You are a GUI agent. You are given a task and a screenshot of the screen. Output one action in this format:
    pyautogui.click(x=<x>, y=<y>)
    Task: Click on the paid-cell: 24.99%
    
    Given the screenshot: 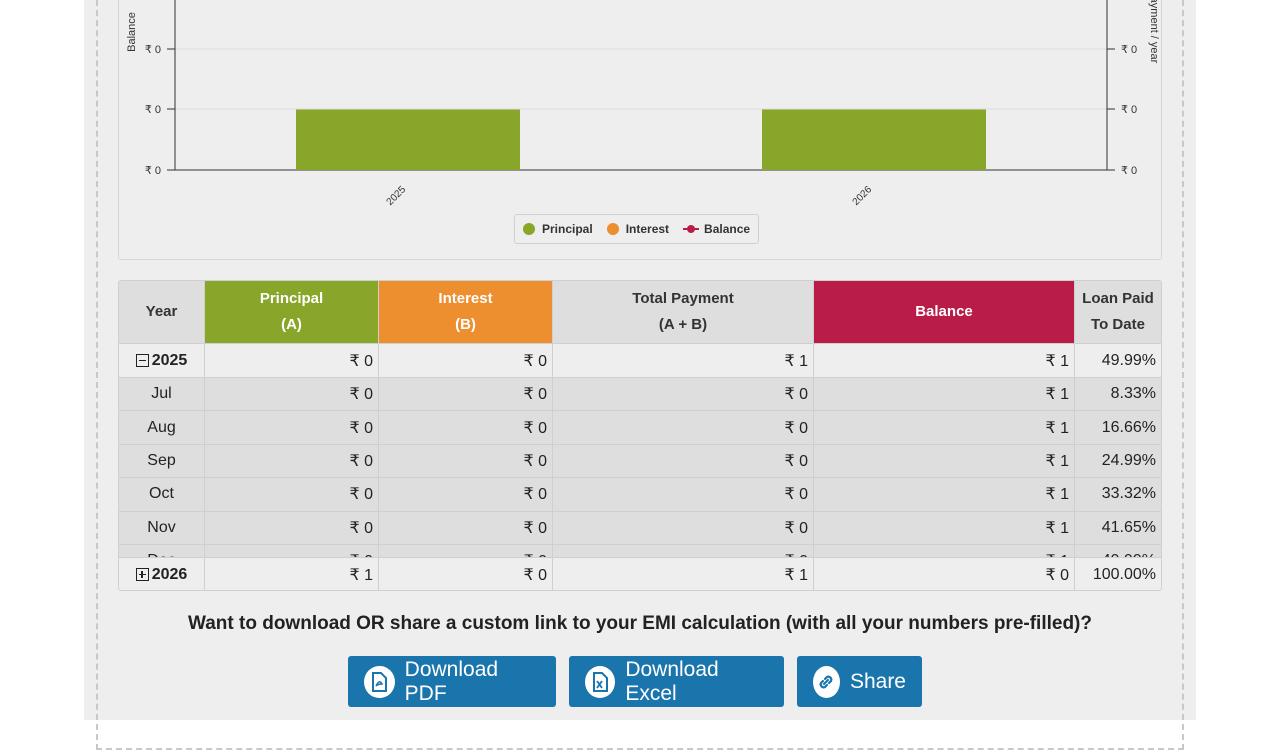 What is the action you would take?
    pyautogui.click(x=1128, y=460)
    